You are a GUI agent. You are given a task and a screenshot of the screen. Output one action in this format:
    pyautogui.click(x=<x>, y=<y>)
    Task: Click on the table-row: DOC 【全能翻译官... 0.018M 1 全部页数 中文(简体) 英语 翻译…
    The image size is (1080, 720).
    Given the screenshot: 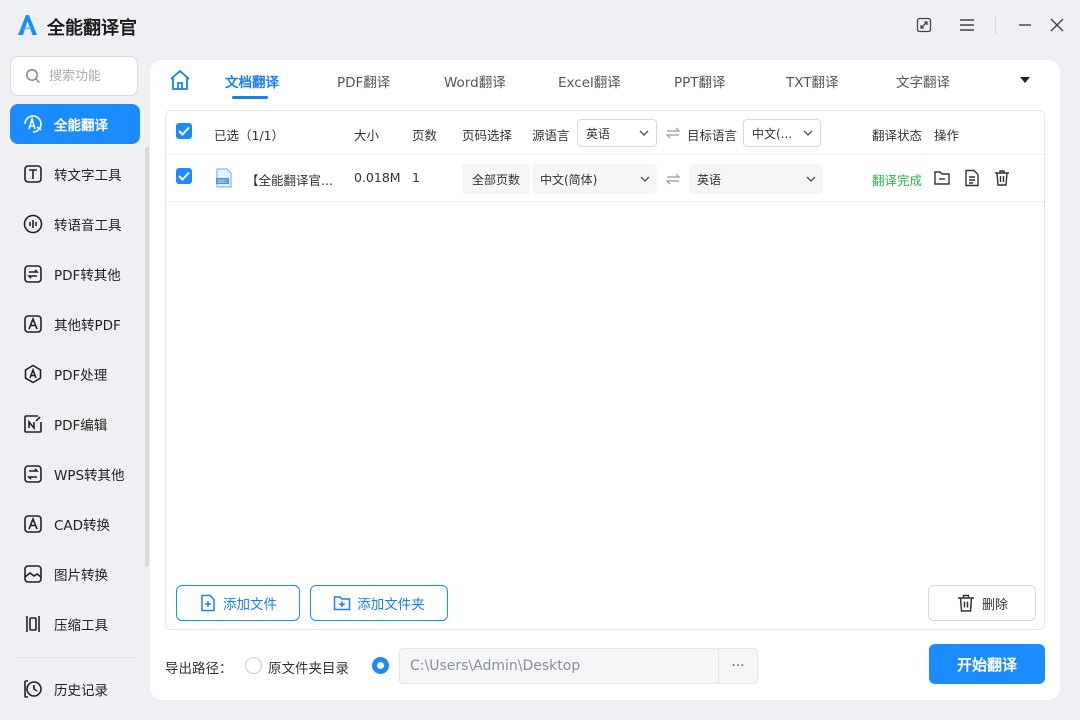 What is the action you would take?
    pyautogui.click(x=605, y=178)
    